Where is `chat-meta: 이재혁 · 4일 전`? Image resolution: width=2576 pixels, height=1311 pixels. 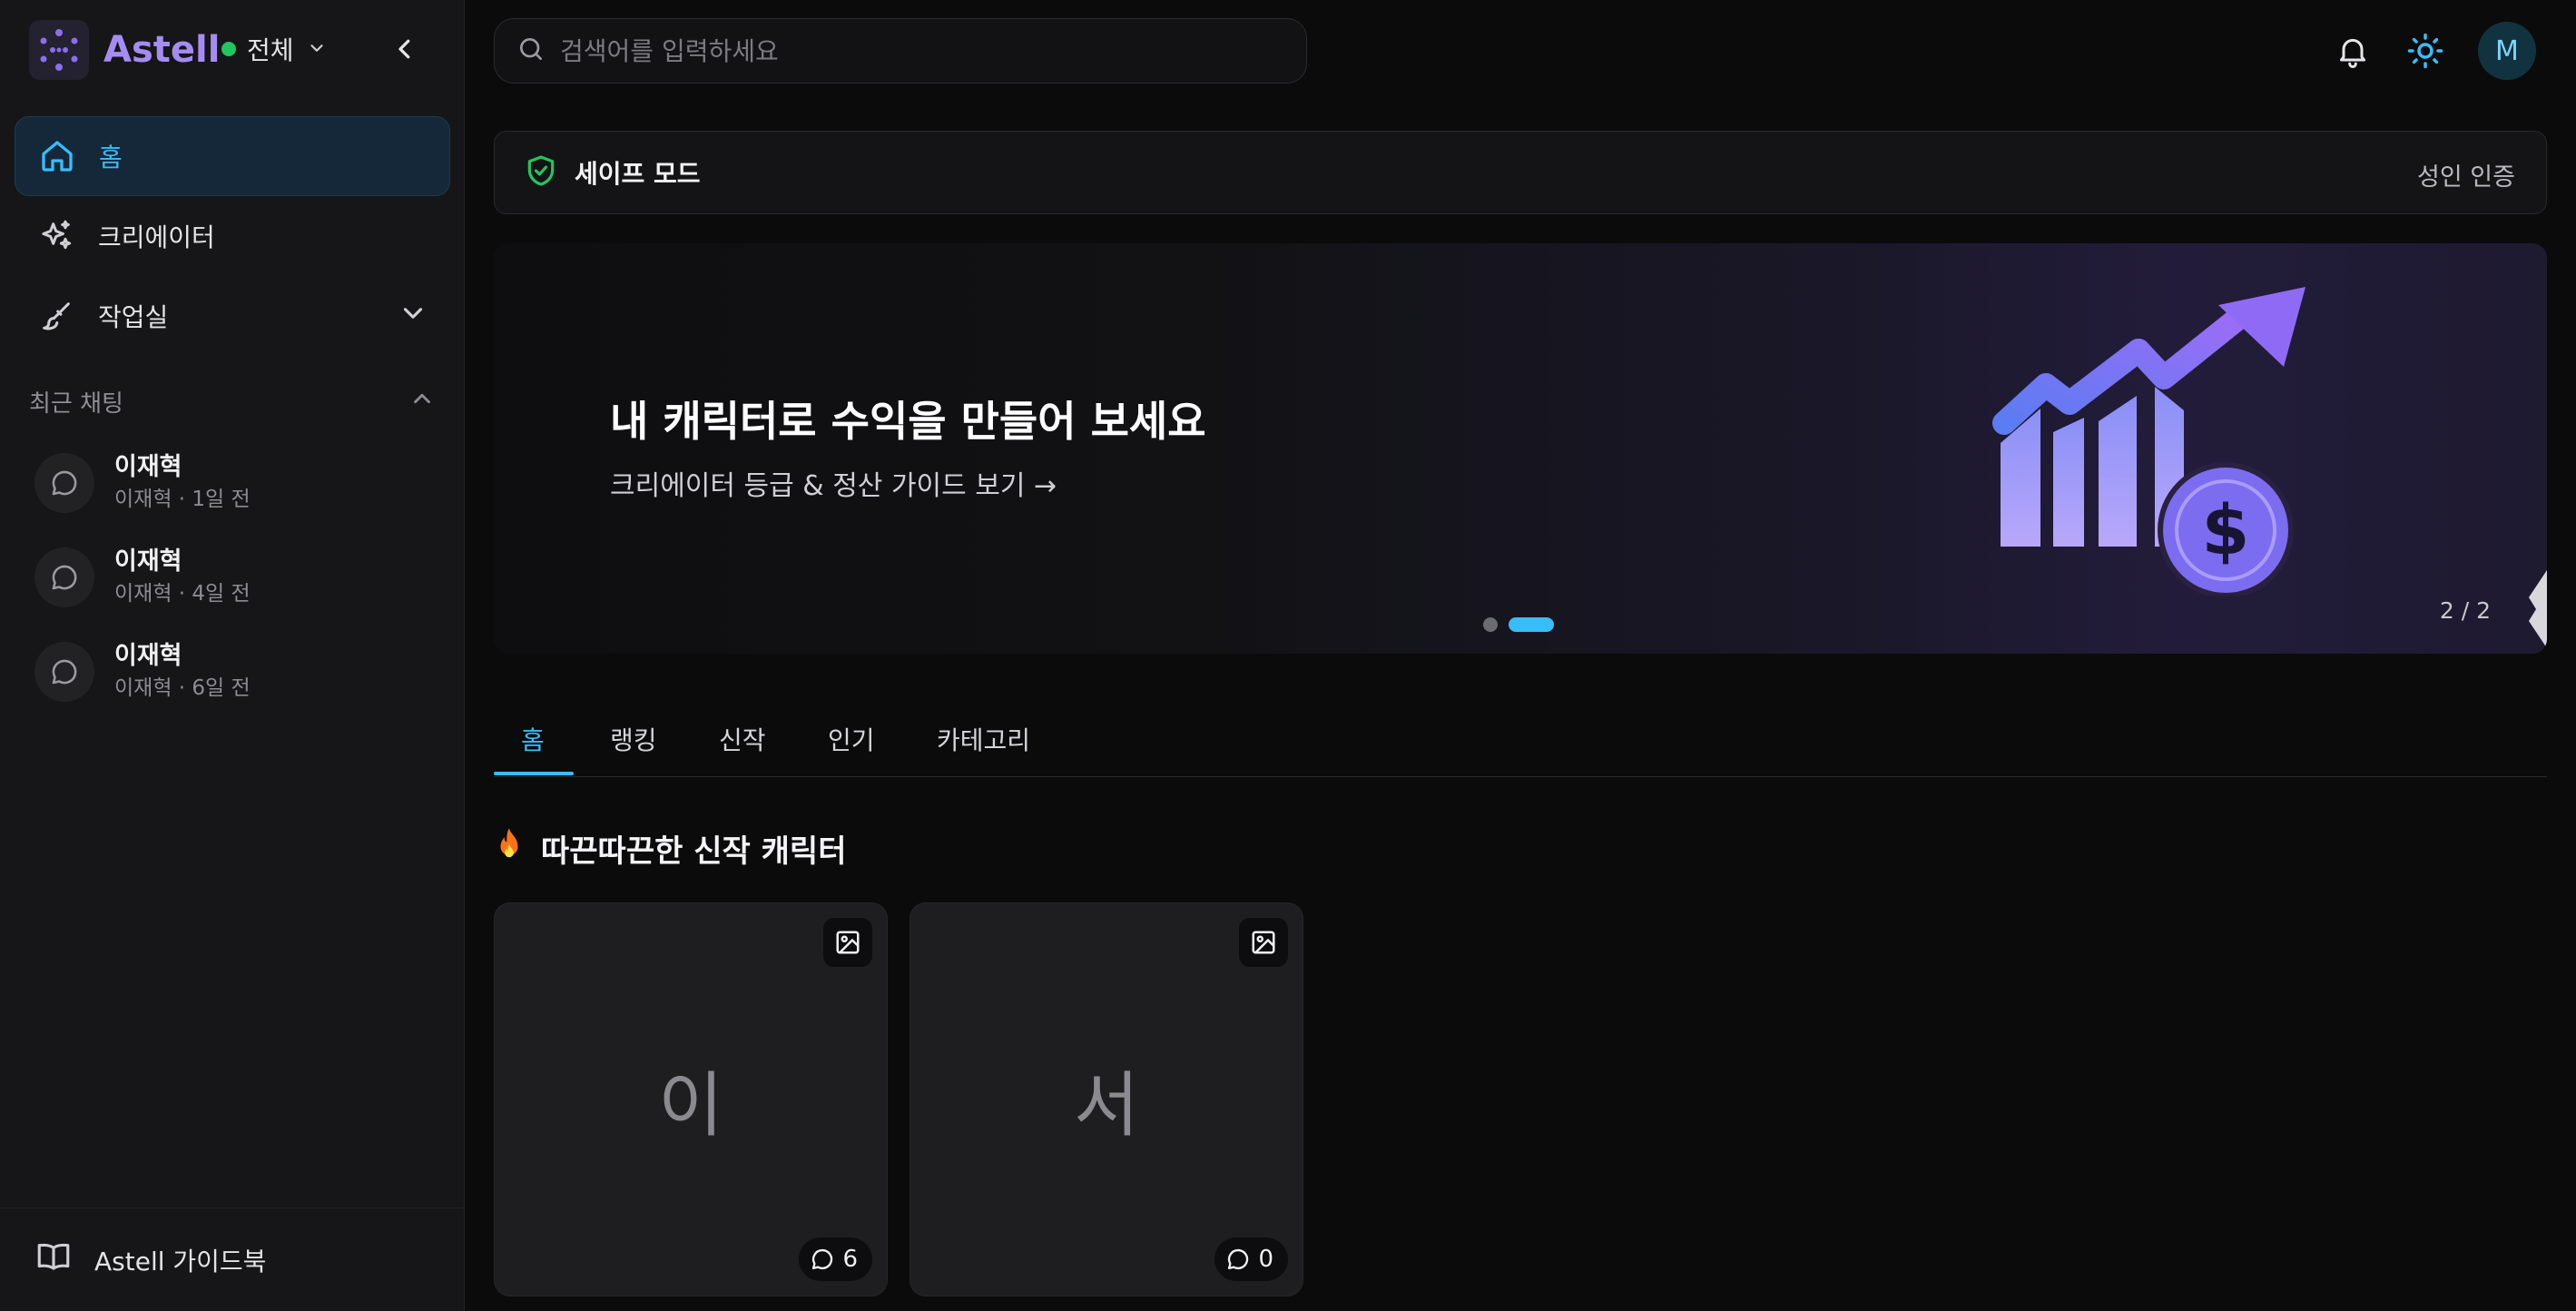
chat-meta: 이재혁 · 4일 전 is located at coordinates (182, 594).